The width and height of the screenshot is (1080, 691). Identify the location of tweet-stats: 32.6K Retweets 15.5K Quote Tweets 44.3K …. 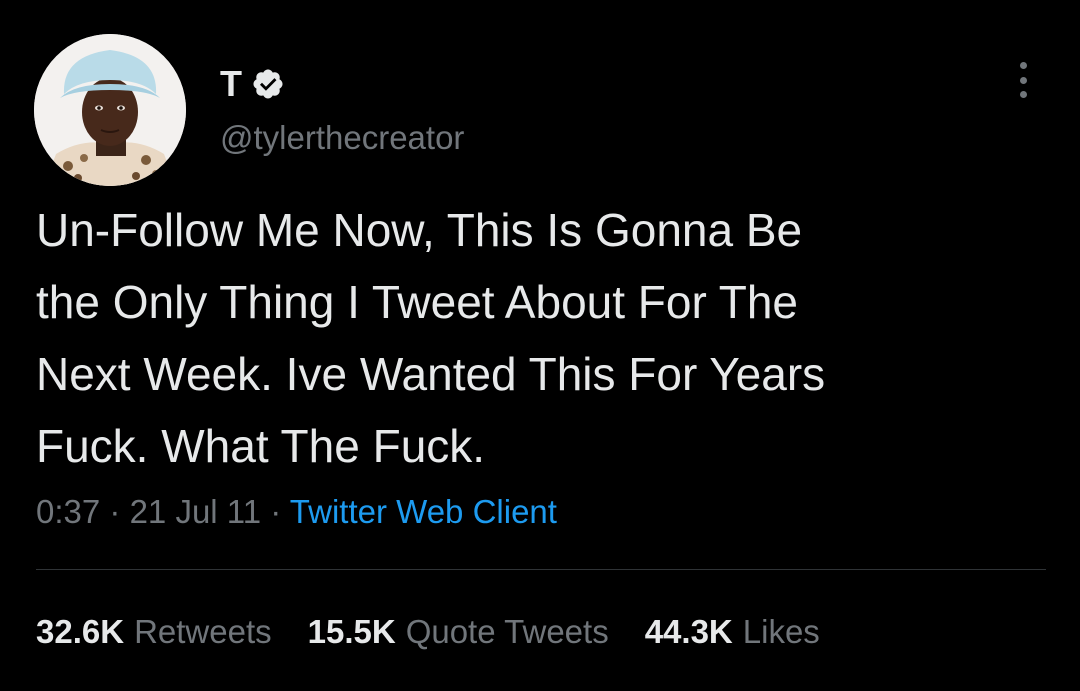
(446, 632).